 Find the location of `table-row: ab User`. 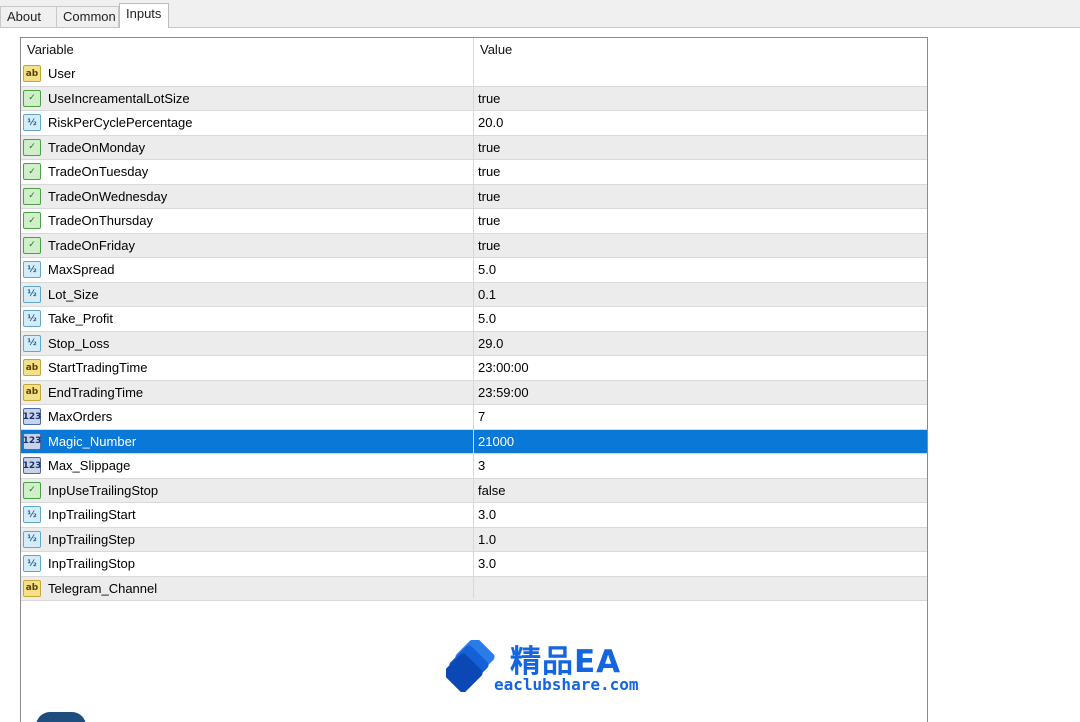

table-row: ab User is located at coordinates (474, 74).